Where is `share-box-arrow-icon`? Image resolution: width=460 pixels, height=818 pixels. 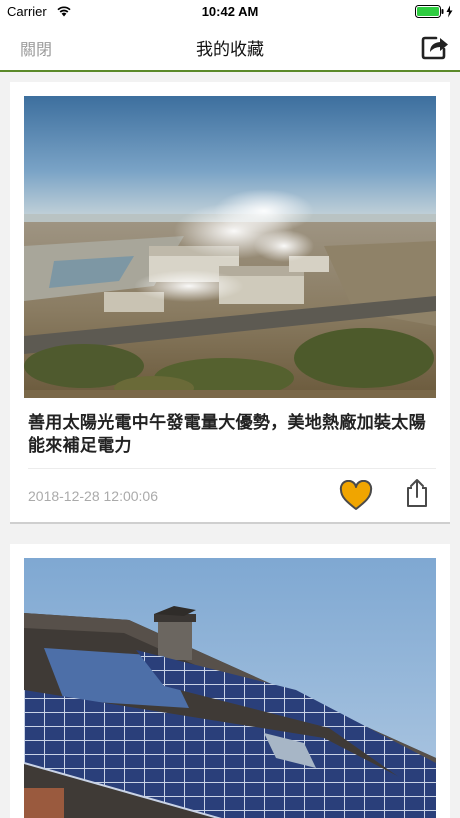 share-box-arrow-icon is located at coordinates (435, 46).